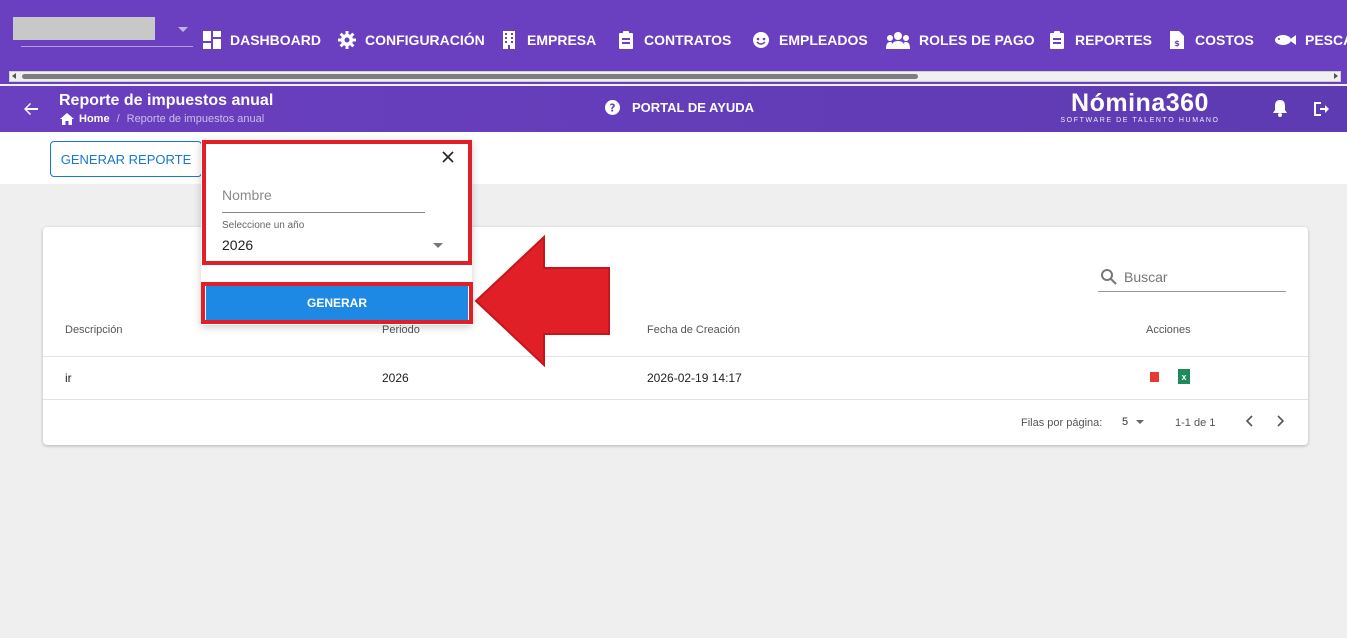 This screenshot has width=1347, height=638. What do you see at coordinates (401, 330) in the screenshot?
I see `column-header-periodo: Periodo` at bounding box center [401, 330].